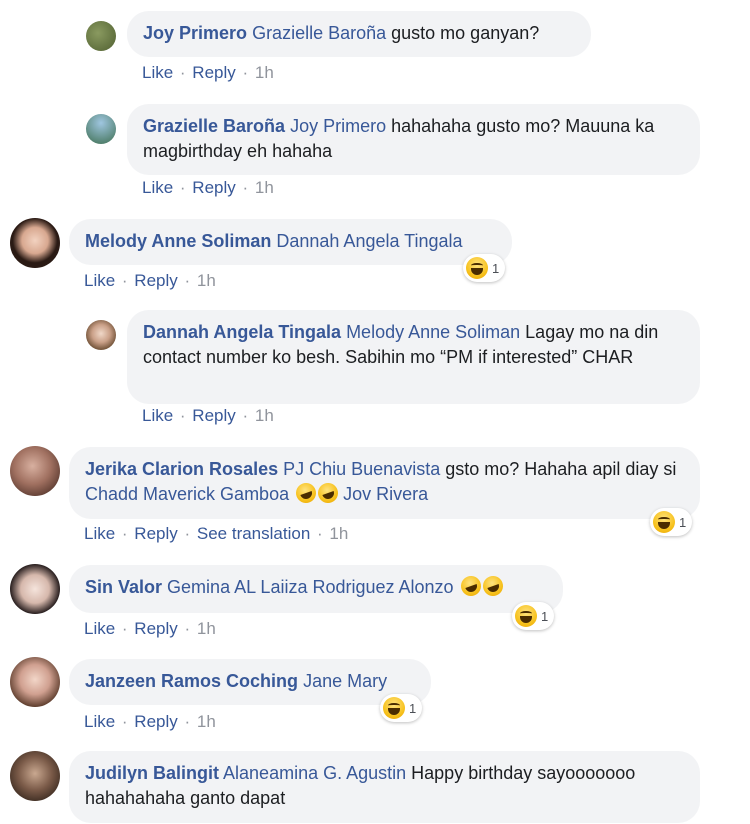 The height and width of the screenshot is (824, 750). Describe the element at coordinates (456, 587) in the screenshot. I see `comment-text` at that location.